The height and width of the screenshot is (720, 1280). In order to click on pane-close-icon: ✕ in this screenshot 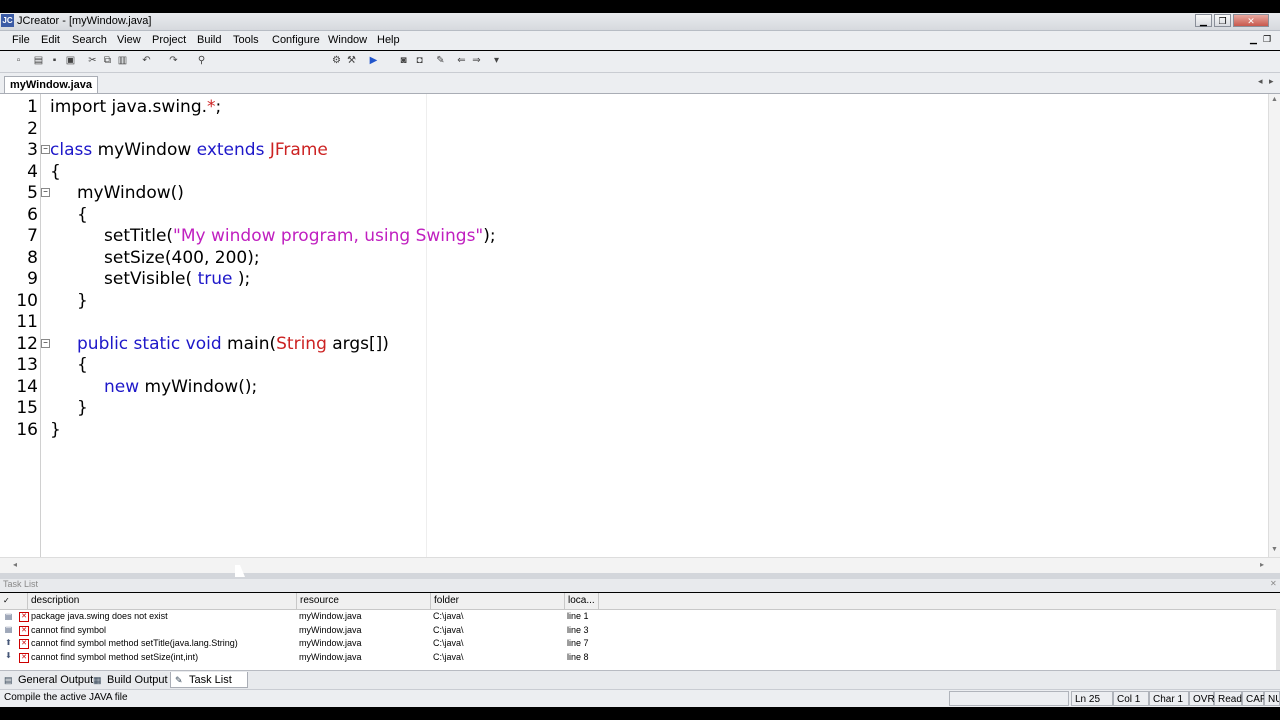, I will do `click(1273, 583)`.